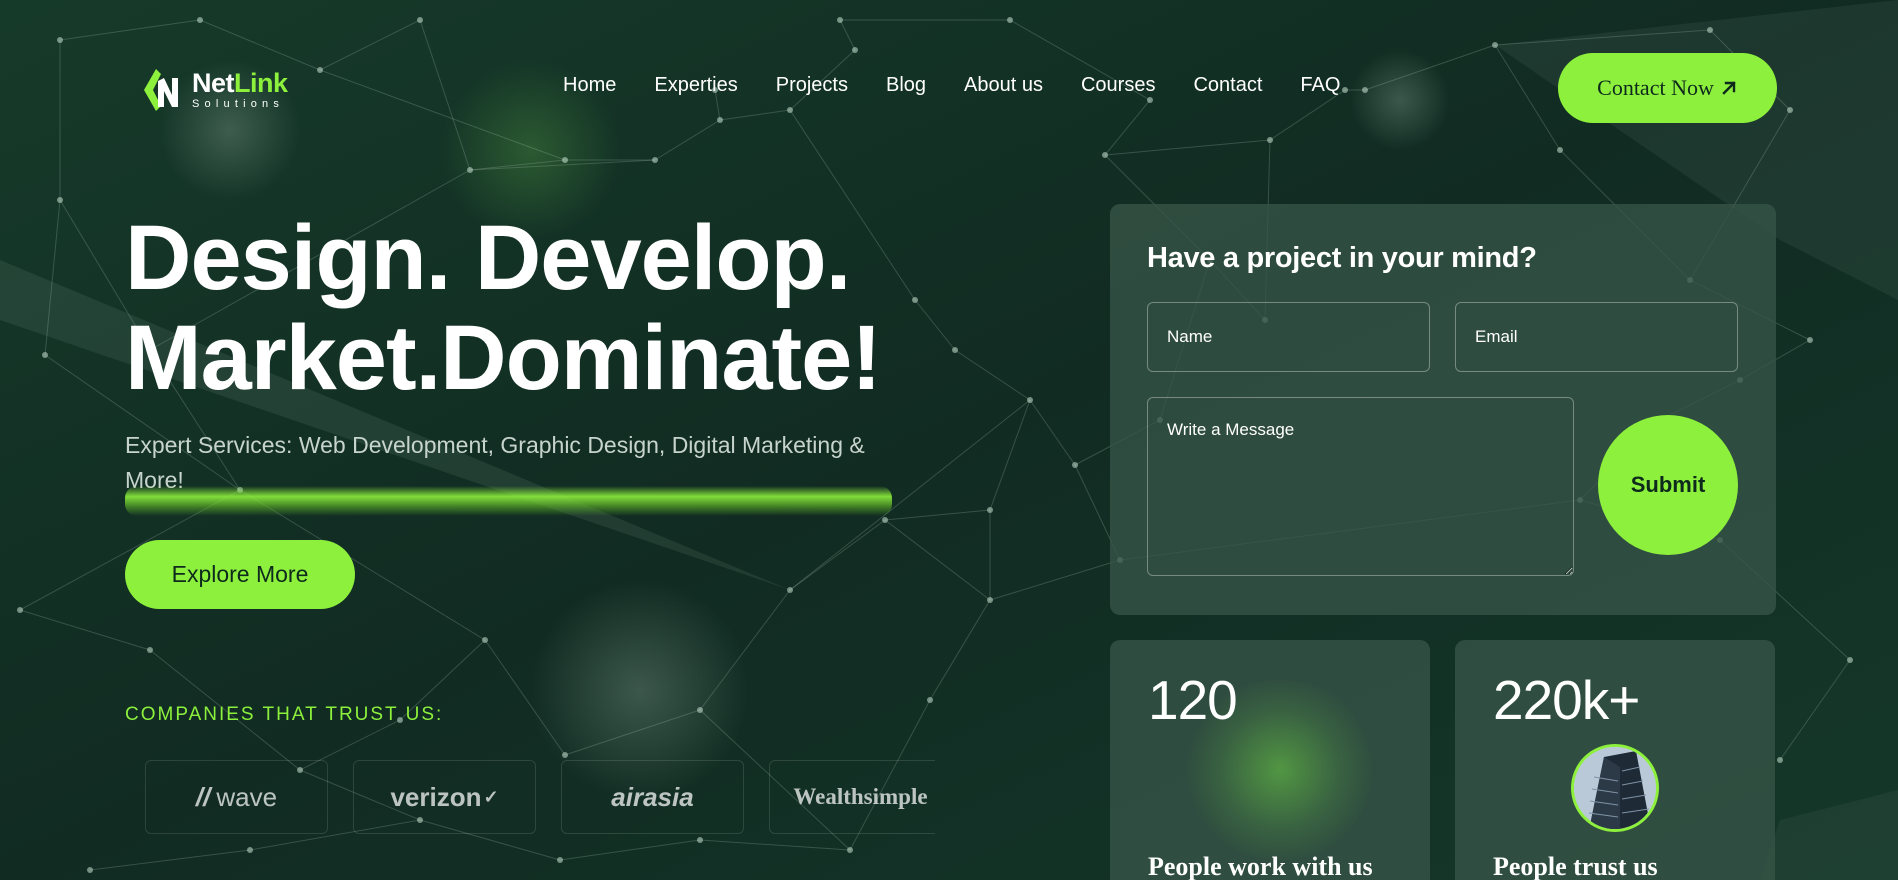  What do you see at coordinates (852, 797) in the screenshot?
I see `company-logo-wealthsimple: Wealthsimple` at bounding box center [852, 797].